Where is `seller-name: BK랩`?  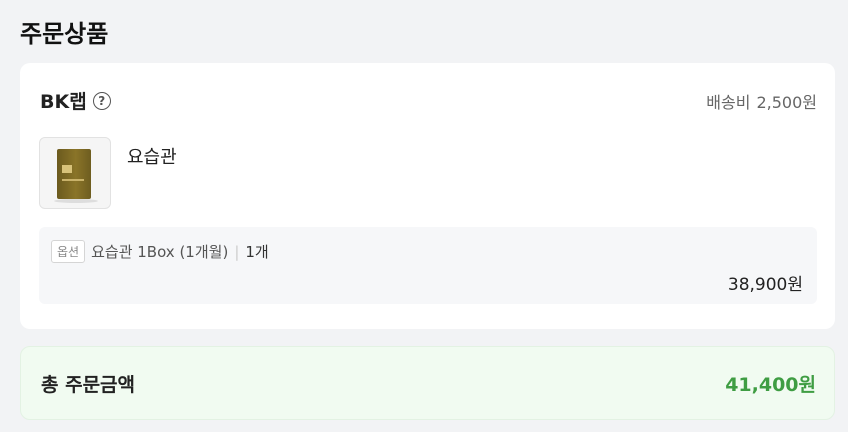
seller-name: BK랩 is located at coordinates (63, 102).